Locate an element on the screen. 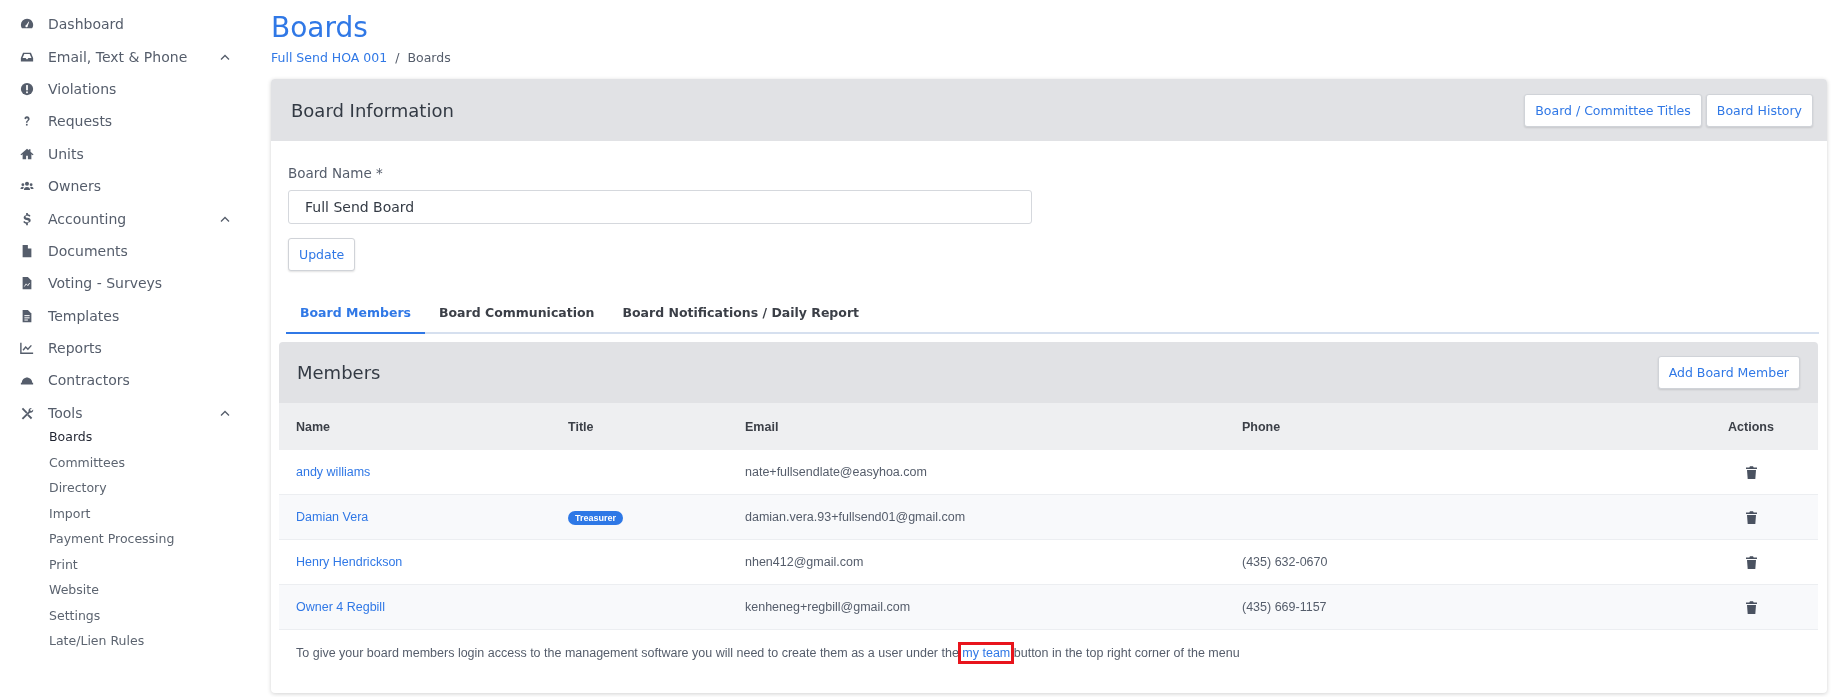 The image size is (1837, 697). sidebar-item: Requests is located at coordinates (125, 121).